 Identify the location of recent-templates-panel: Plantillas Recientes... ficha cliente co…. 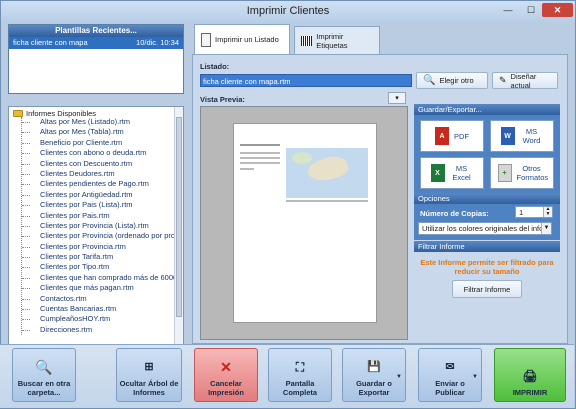
(96, 59).